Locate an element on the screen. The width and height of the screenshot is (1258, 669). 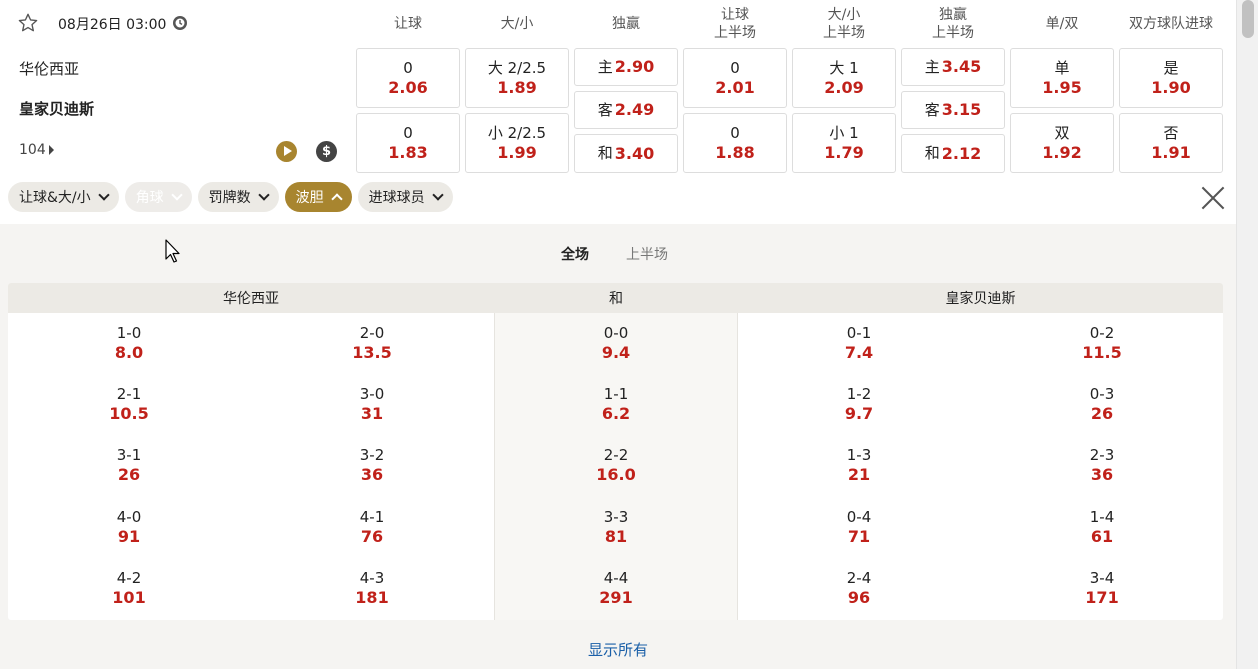
close-icon is located at coordinates (1213, 198).